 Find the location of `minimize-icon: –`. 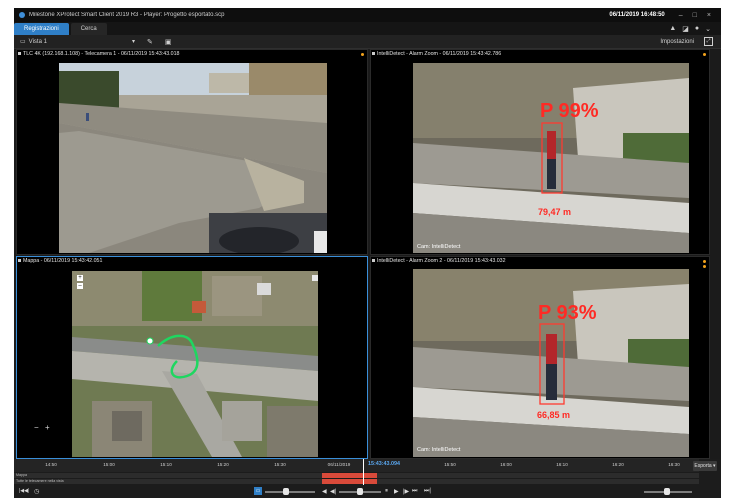

minimize-icon: – is located at coordinates (681, 15).